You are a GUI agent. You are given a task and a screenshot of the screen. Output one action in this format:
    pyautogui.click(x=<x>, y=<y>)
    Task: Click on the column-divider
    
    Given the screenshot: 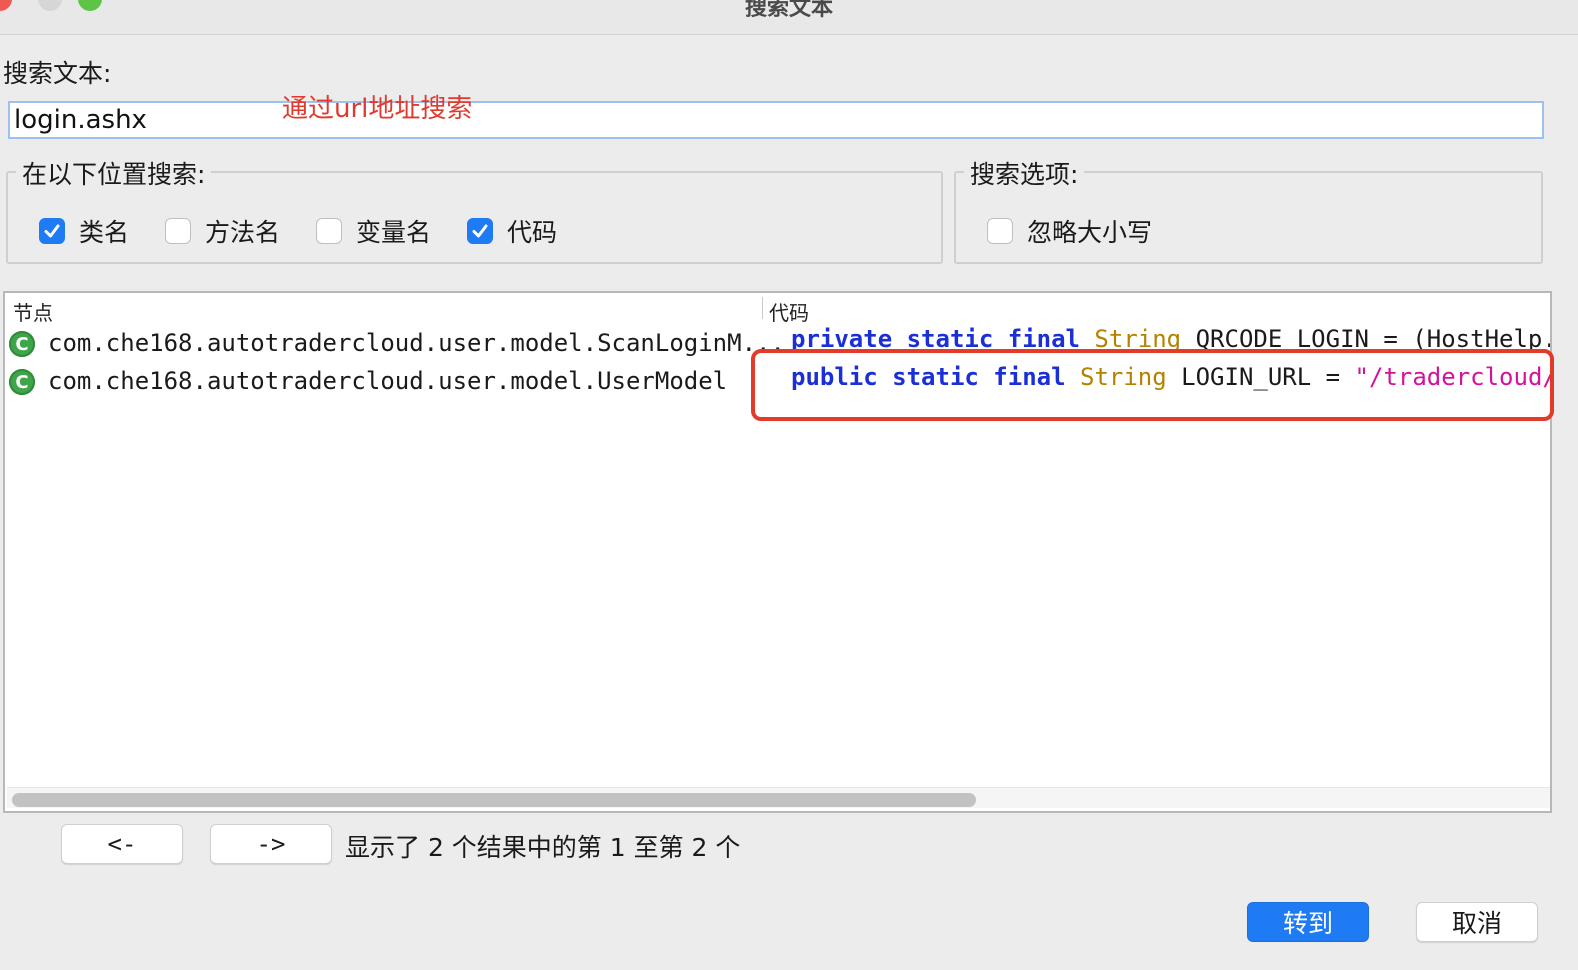 What is the action you would take?
    pyautogui.click(x=762, y=308)
    